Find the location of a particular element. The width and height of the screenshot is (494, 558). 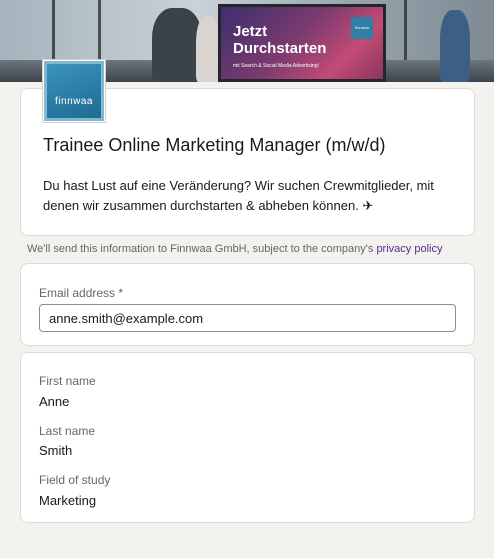

first-name-value: Anne is located at coordinates (54, 401).